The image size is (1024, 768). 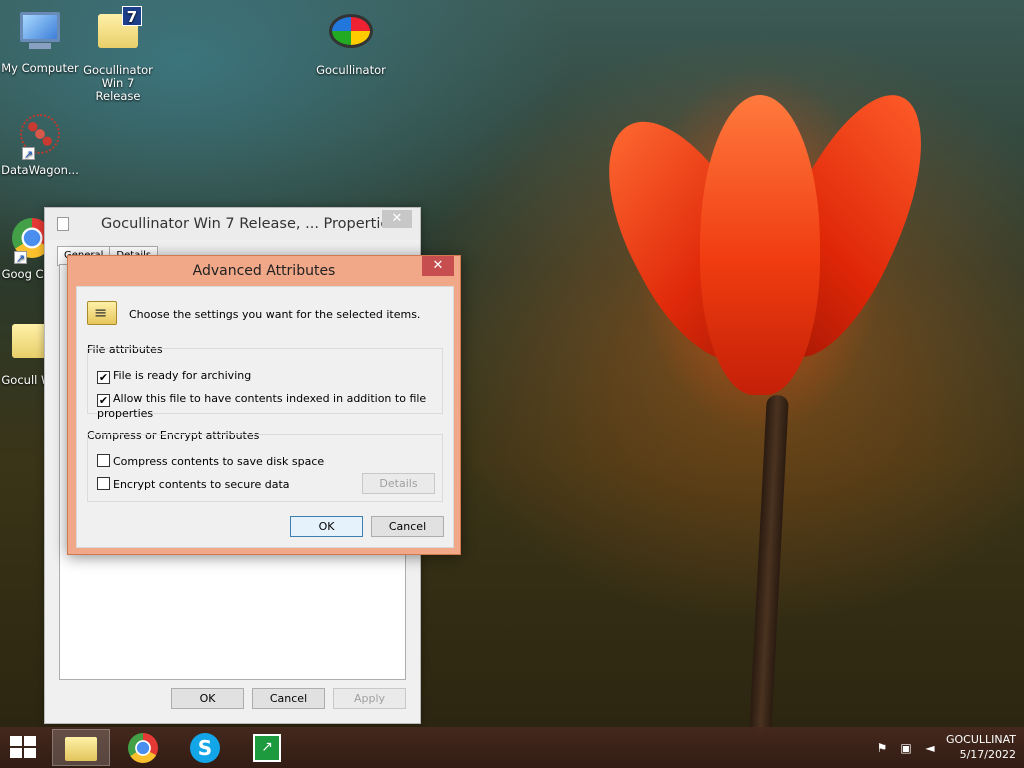 I want to click on properties-cancel-button: Cancel, so click(x=288, y=698).